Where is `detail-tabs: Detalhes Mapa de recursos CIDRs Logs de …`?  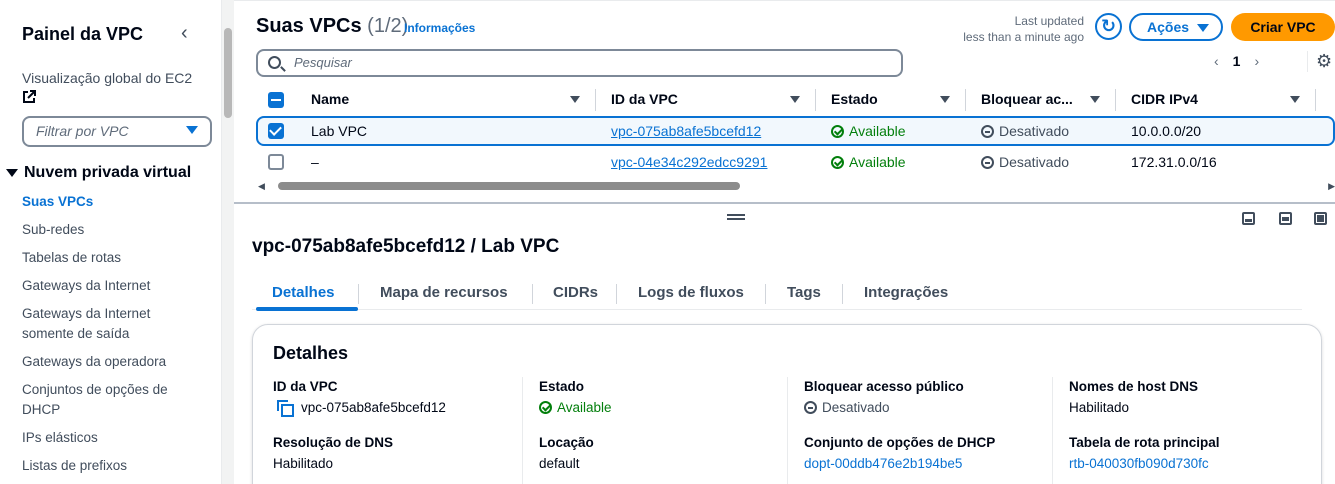 detail-tabs: Detalhes Mapa de recursos CIDRs Logs de … is located at coordinates (777, 295).